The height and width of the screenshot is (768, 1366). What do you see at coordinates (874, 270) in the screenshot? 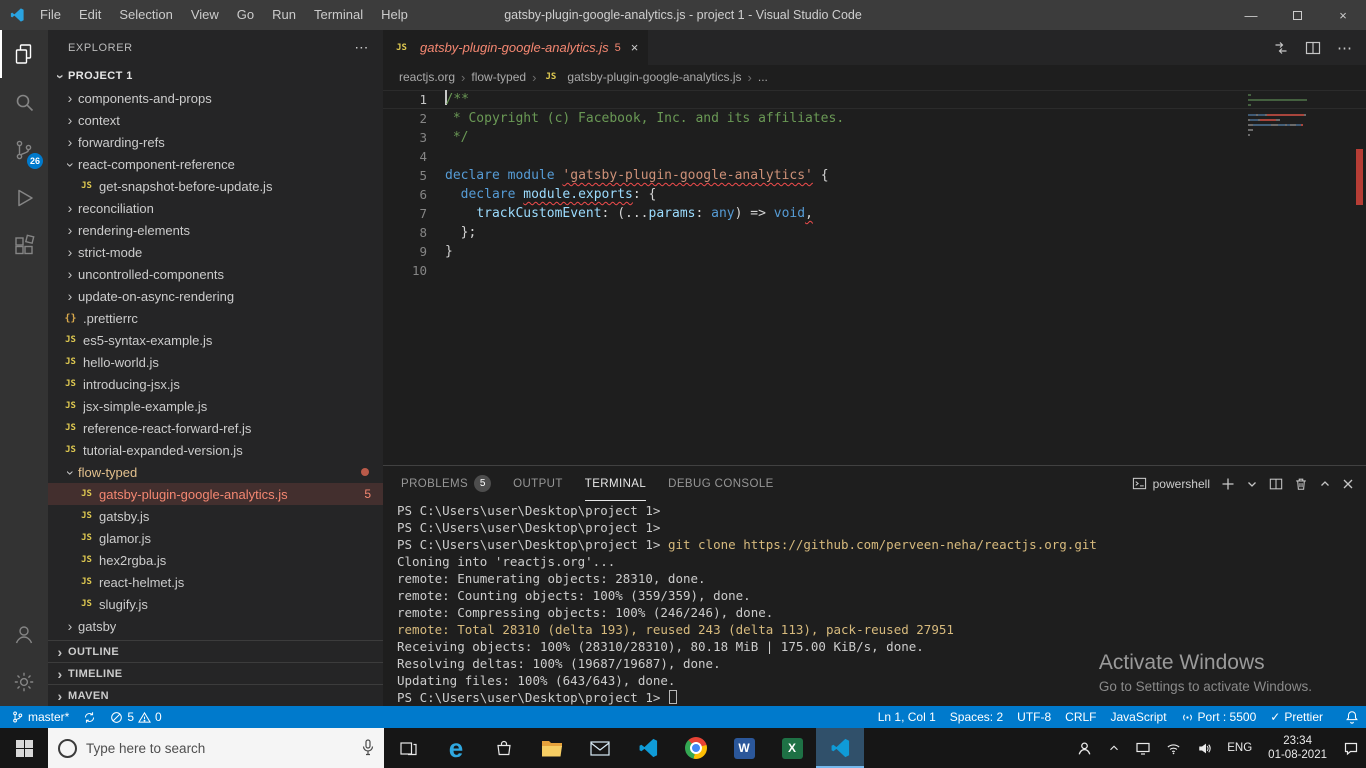
I see `code-line-10: 10` at bounding box center [874, 270].